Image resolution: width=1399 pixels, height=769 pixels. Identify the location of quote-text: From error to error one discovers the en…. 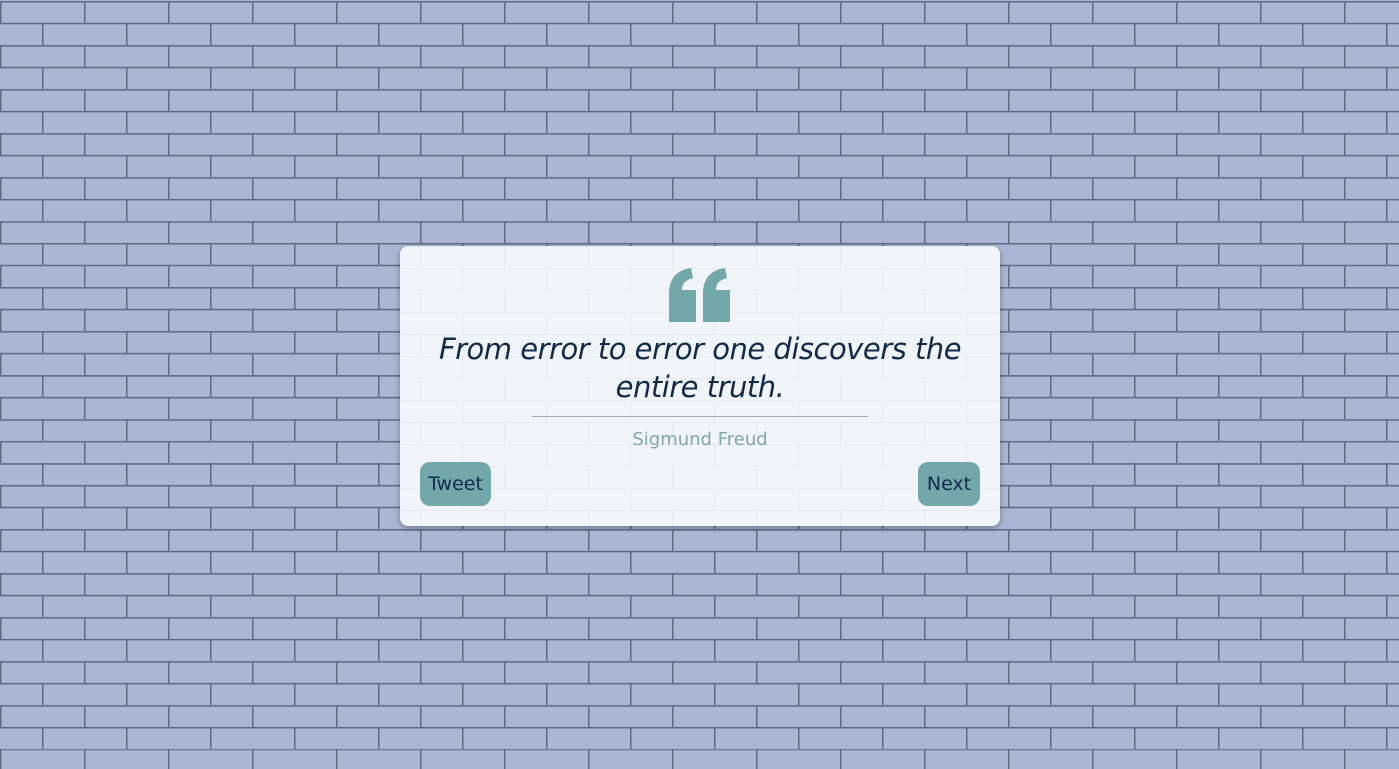
(700, 368).